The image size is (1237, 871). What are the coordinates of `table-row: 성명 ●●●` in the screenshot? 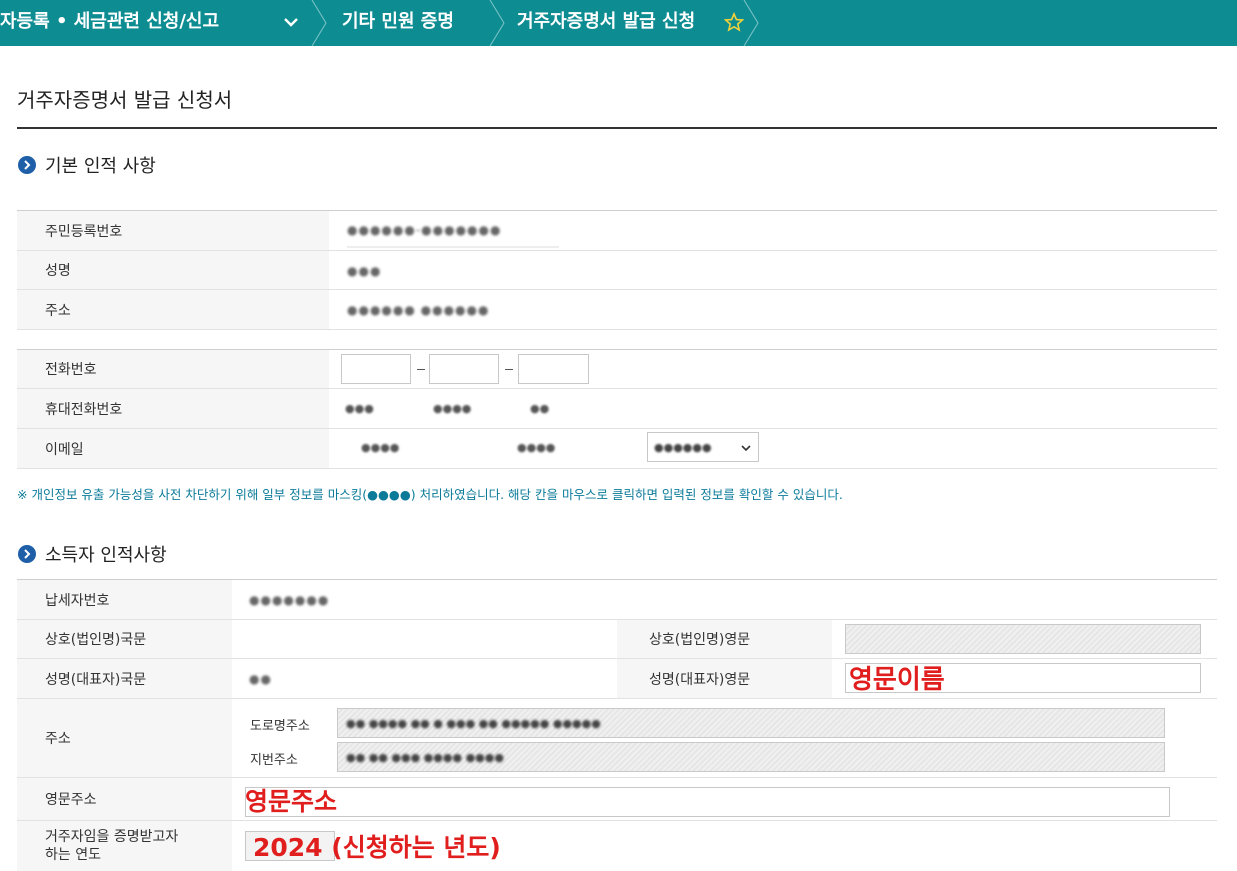 It's located at (617, 270).